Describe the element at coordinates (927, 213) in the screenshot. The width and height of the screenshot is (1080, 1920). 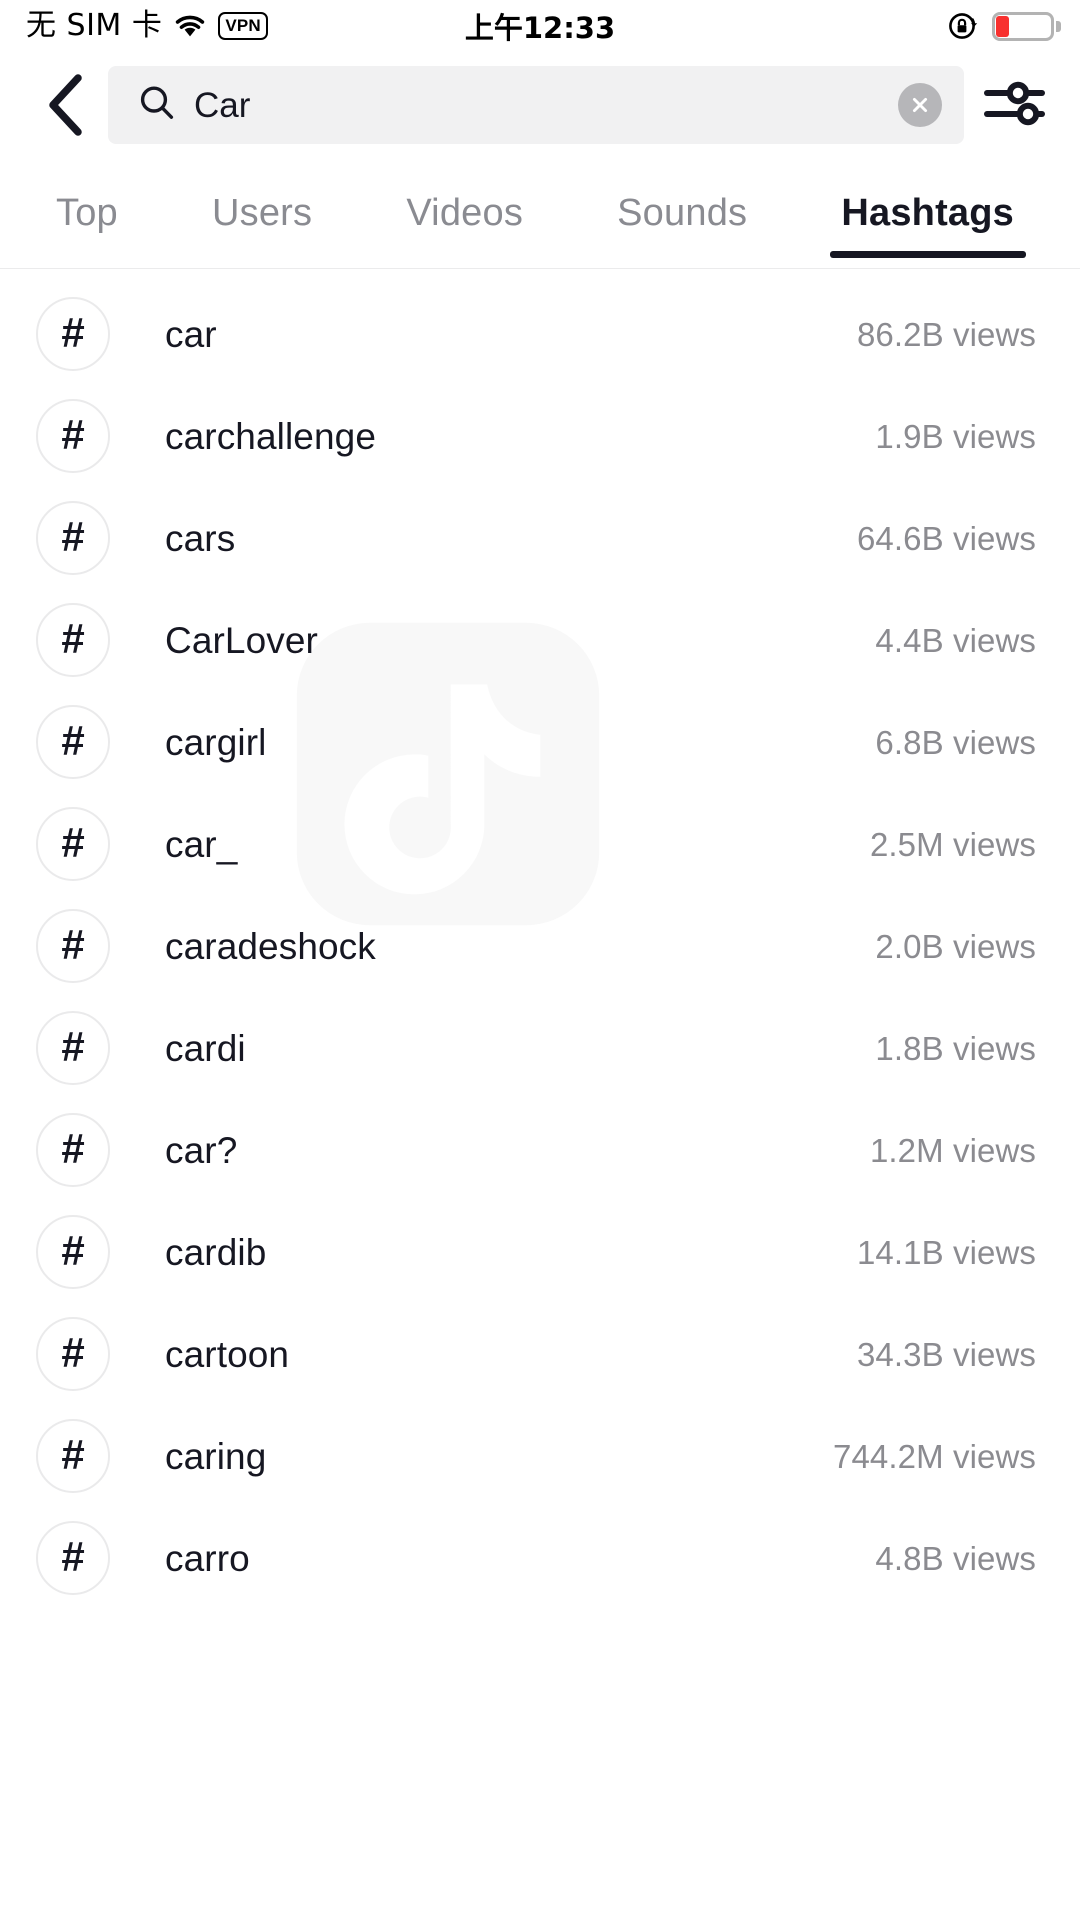
I see `tab-hashtags: Hashtags` at that location.